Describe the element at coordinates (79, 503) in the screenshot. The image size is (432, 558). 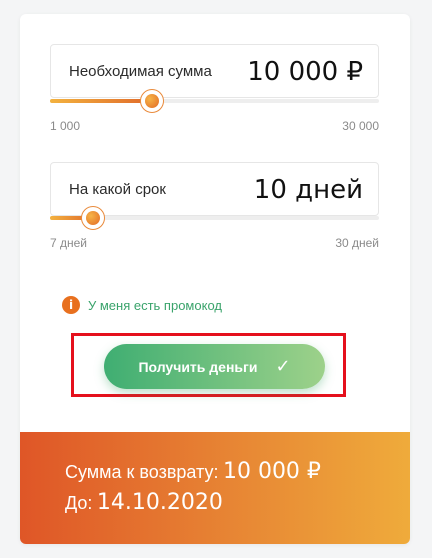
I see `due-date-label: До:` at that location.